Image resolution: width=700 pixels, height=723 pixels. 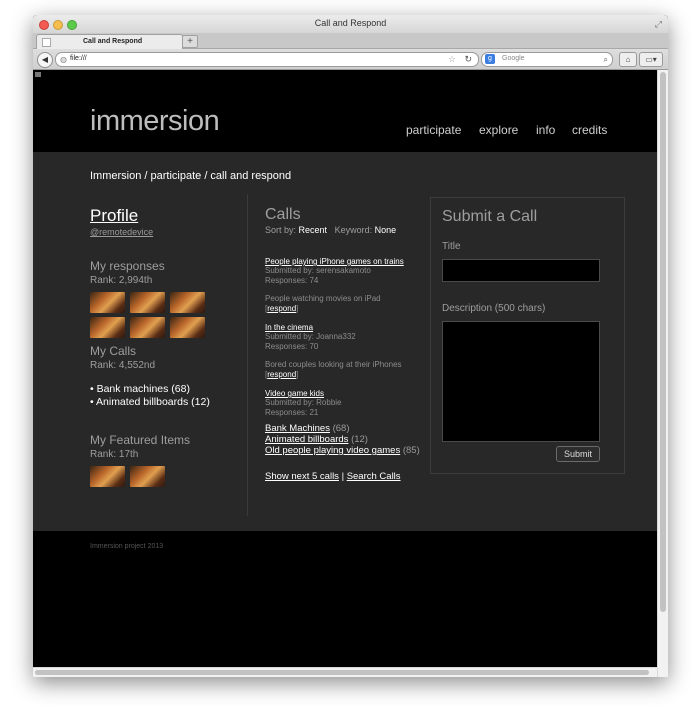 I want to click on response-description: Bored couples looking at their iPhones, so click(x=333, y=364).